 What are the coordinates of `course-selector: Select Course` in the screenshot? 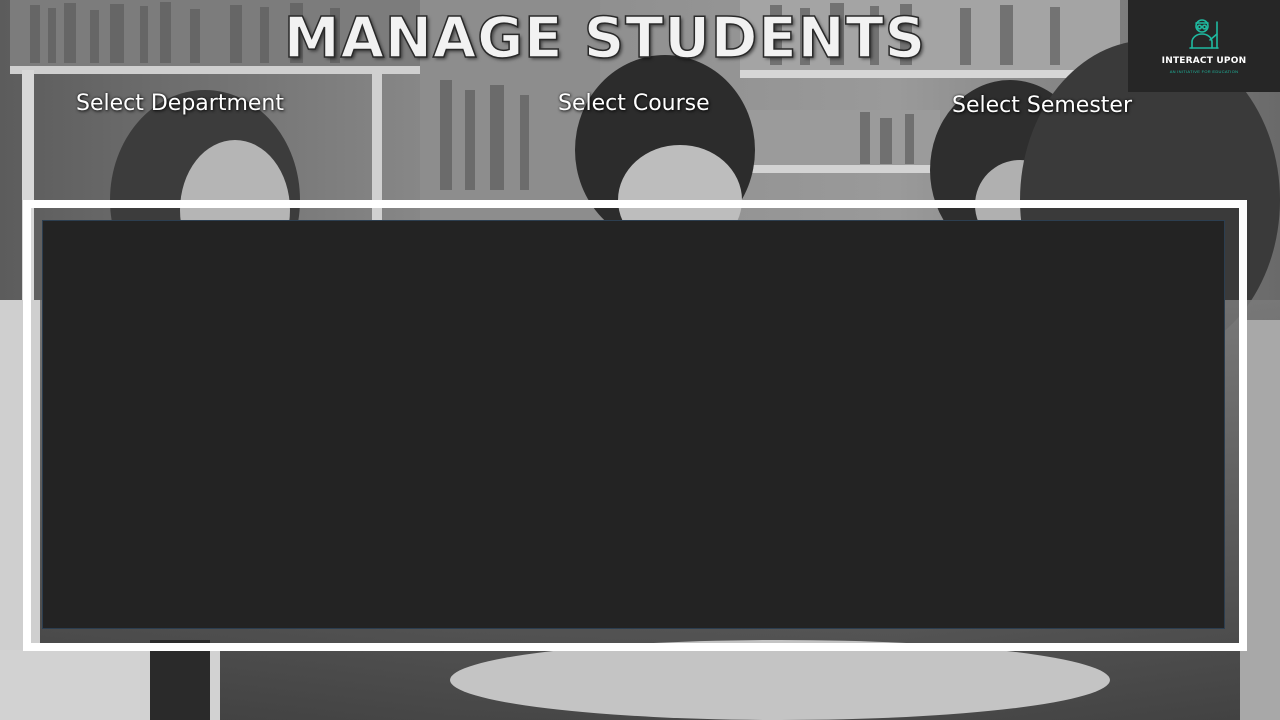 It's located at (634, 103).